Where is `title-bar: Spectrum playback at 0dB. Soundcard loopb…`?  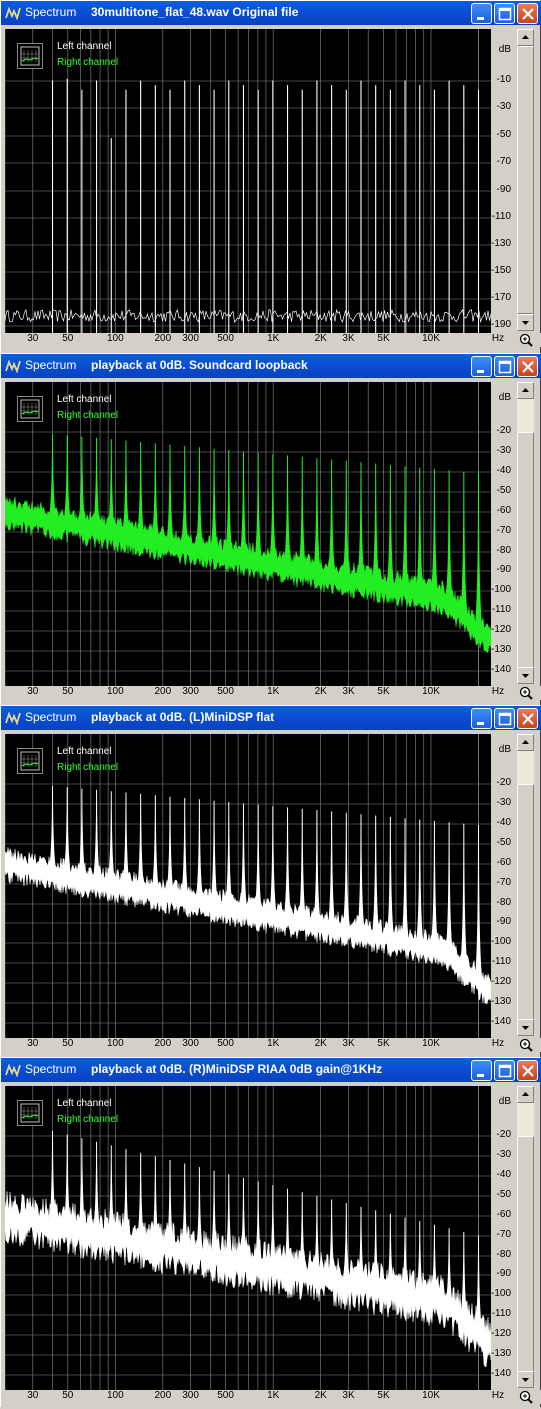 title-bar: Spectrum playback at 0dB. Soundcard loopb… is located at coordinates (271, 366).